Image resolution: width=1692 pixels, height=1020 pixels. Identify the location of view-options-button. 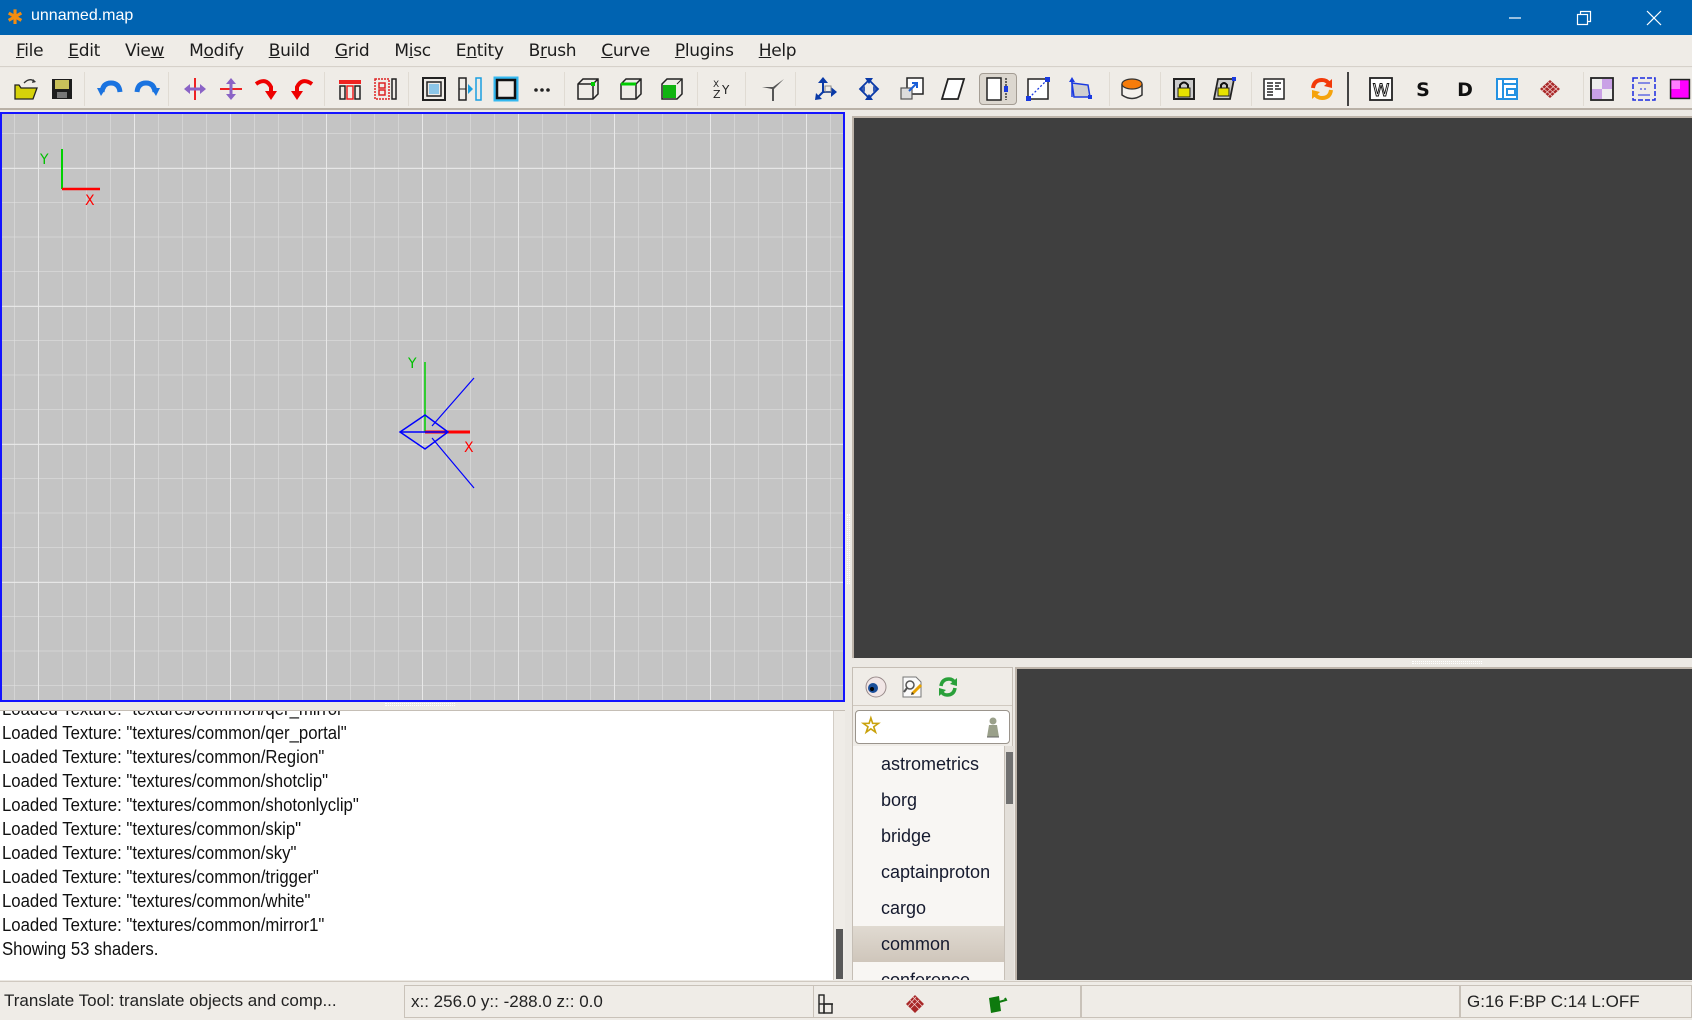
(876, 687).